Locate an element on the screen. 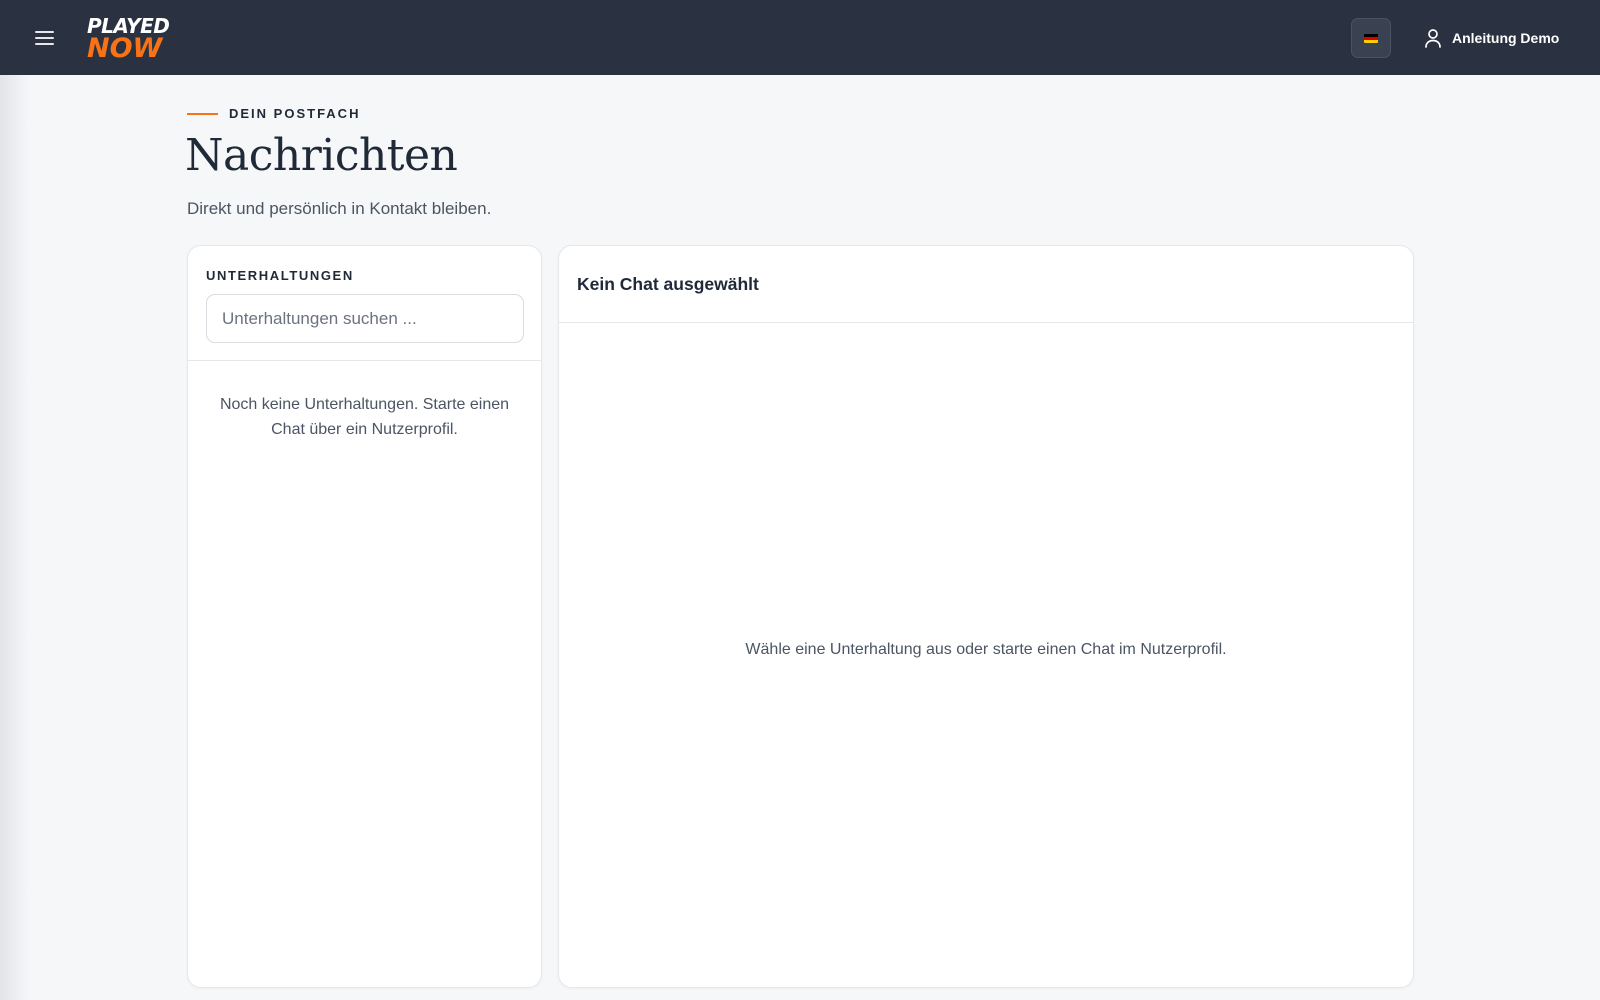  user-menu-button: Anleitung Demo is located at coordinates (1491, 38).